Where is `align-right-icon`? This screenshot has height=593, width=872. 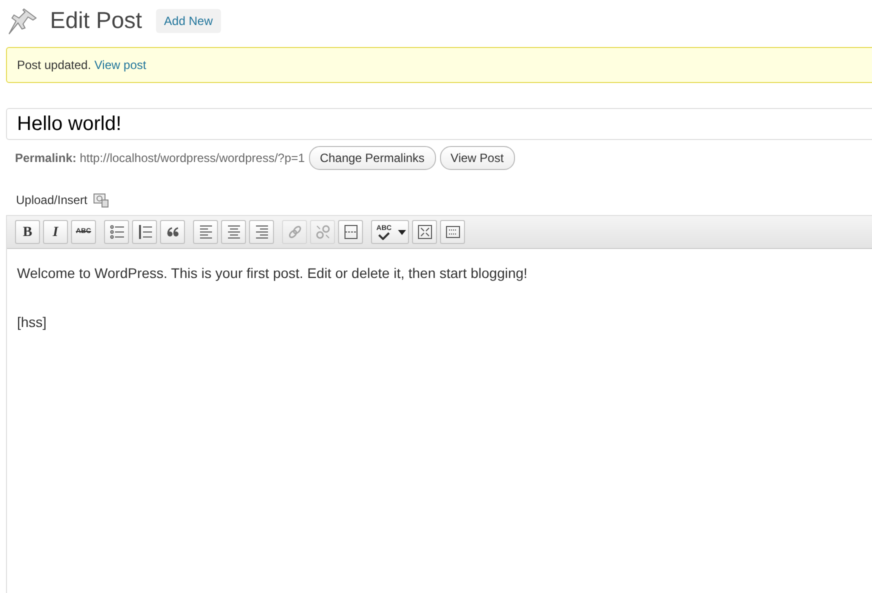
align-right-icon is located at coordinates (261, 232).